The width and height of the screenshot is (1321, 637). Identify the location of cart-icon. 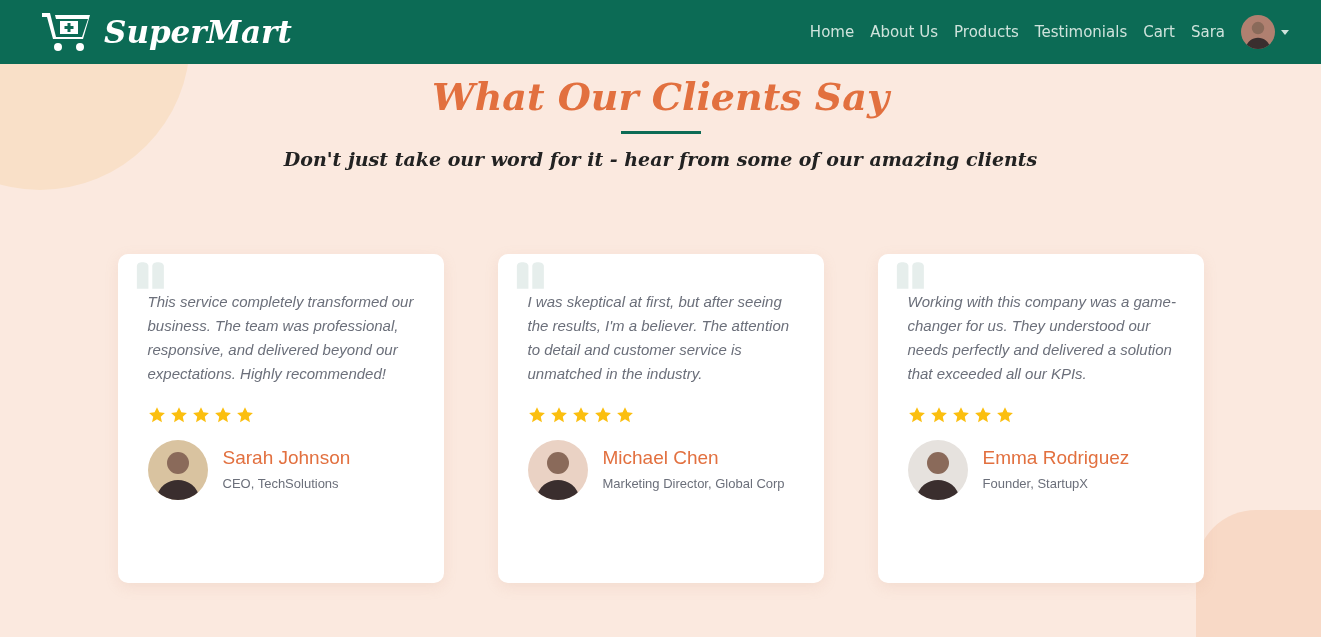
(66, 32).